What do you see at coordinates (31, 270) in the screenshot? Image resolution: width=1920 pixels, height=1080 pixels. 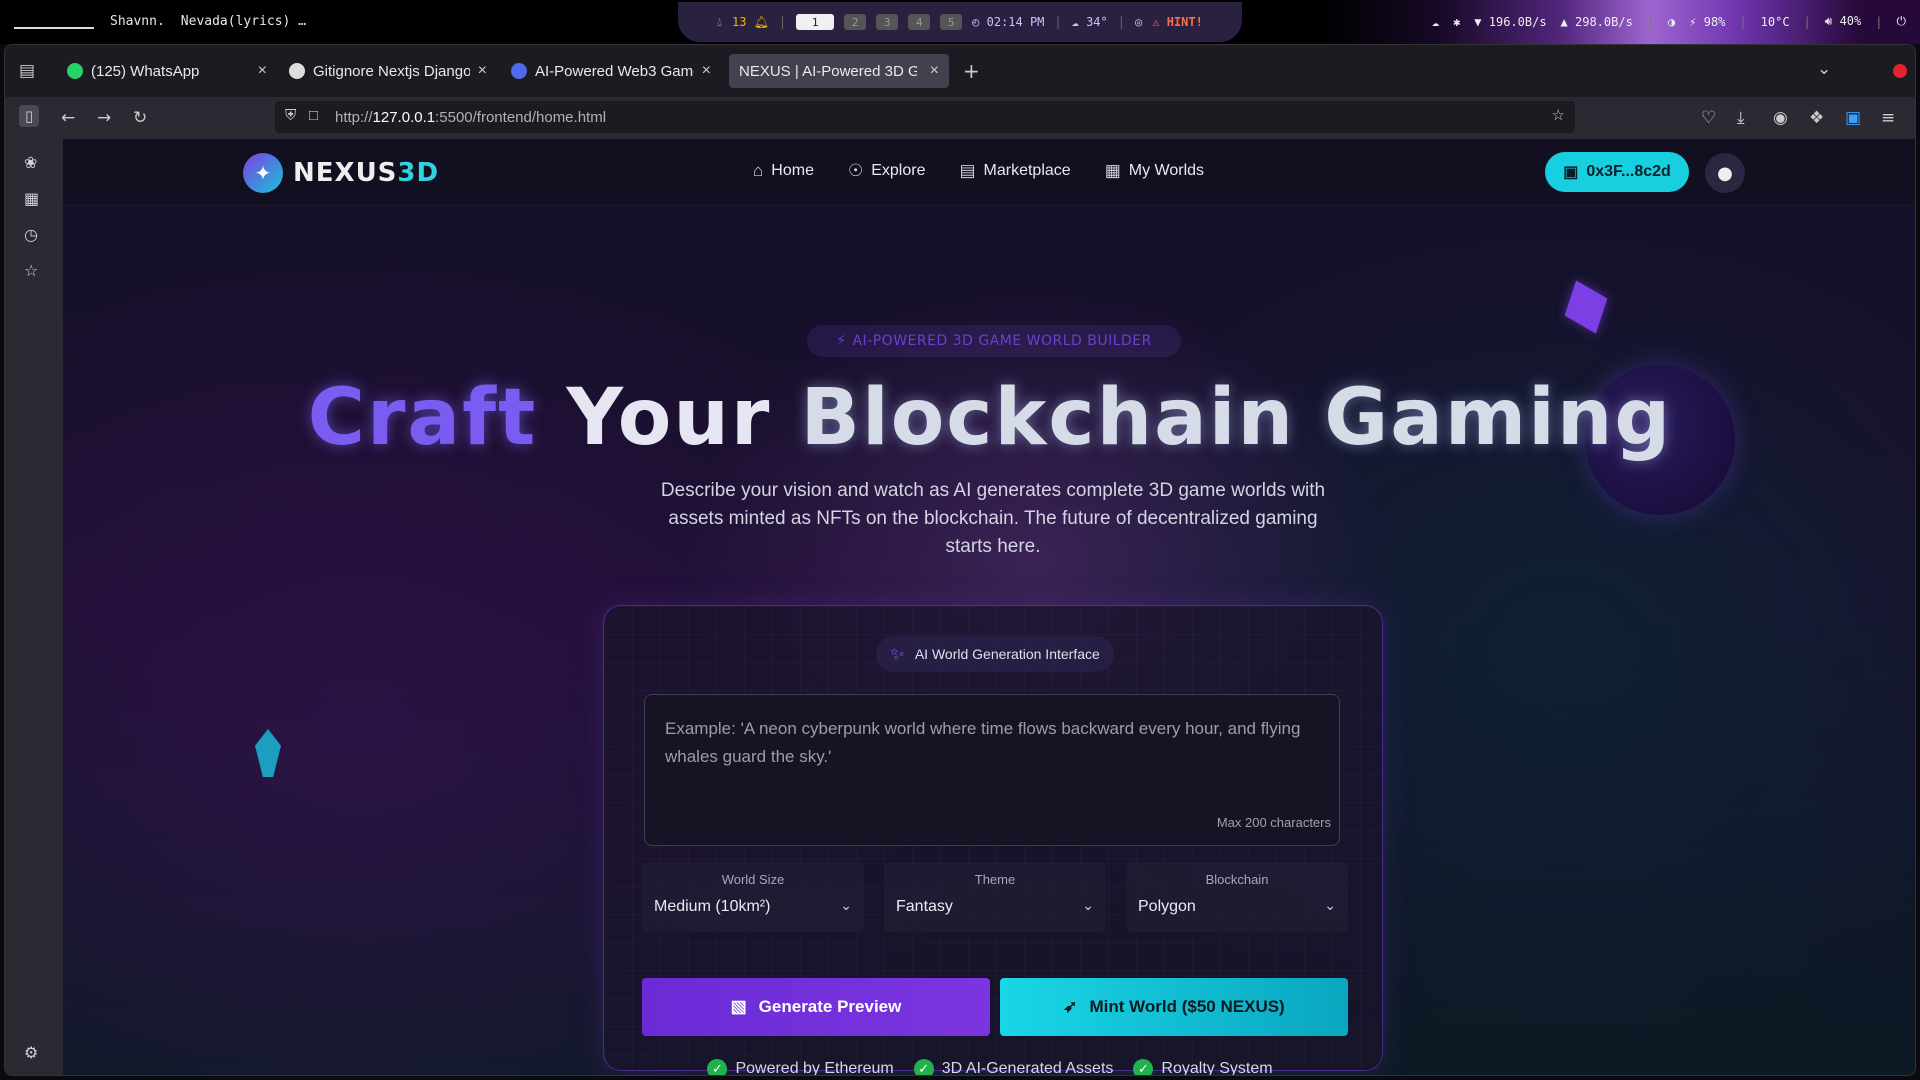 I see `bookmarks-icon: ☆` at bounding box center [31, 270].